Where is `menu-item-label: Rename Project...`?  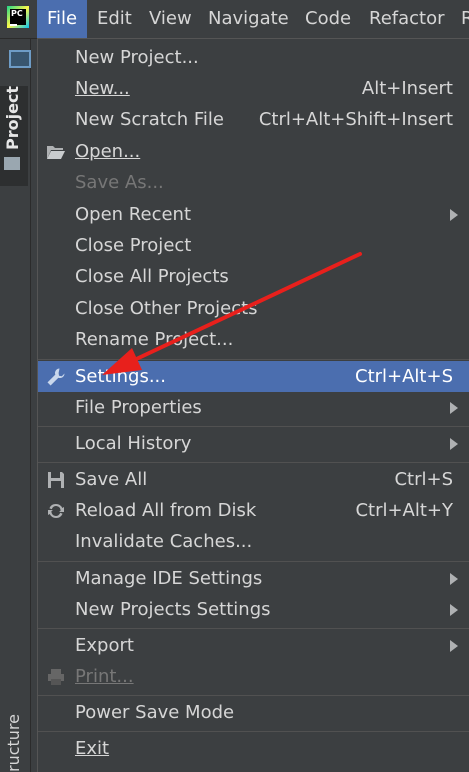 menu-item-label: Rename Project... is located at coordinates (154, 339).